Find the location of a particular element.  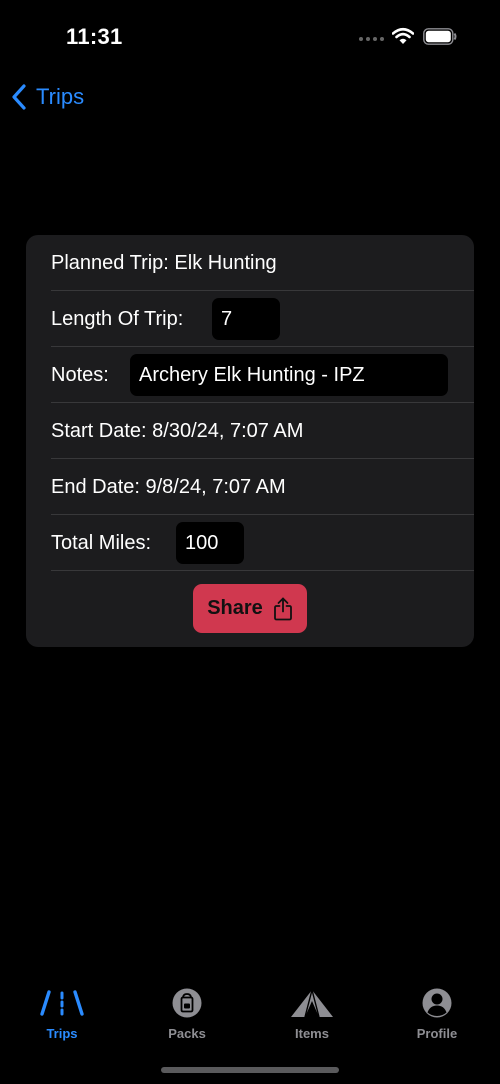

cellular-signal-icon is located at coordinates (372, 39).